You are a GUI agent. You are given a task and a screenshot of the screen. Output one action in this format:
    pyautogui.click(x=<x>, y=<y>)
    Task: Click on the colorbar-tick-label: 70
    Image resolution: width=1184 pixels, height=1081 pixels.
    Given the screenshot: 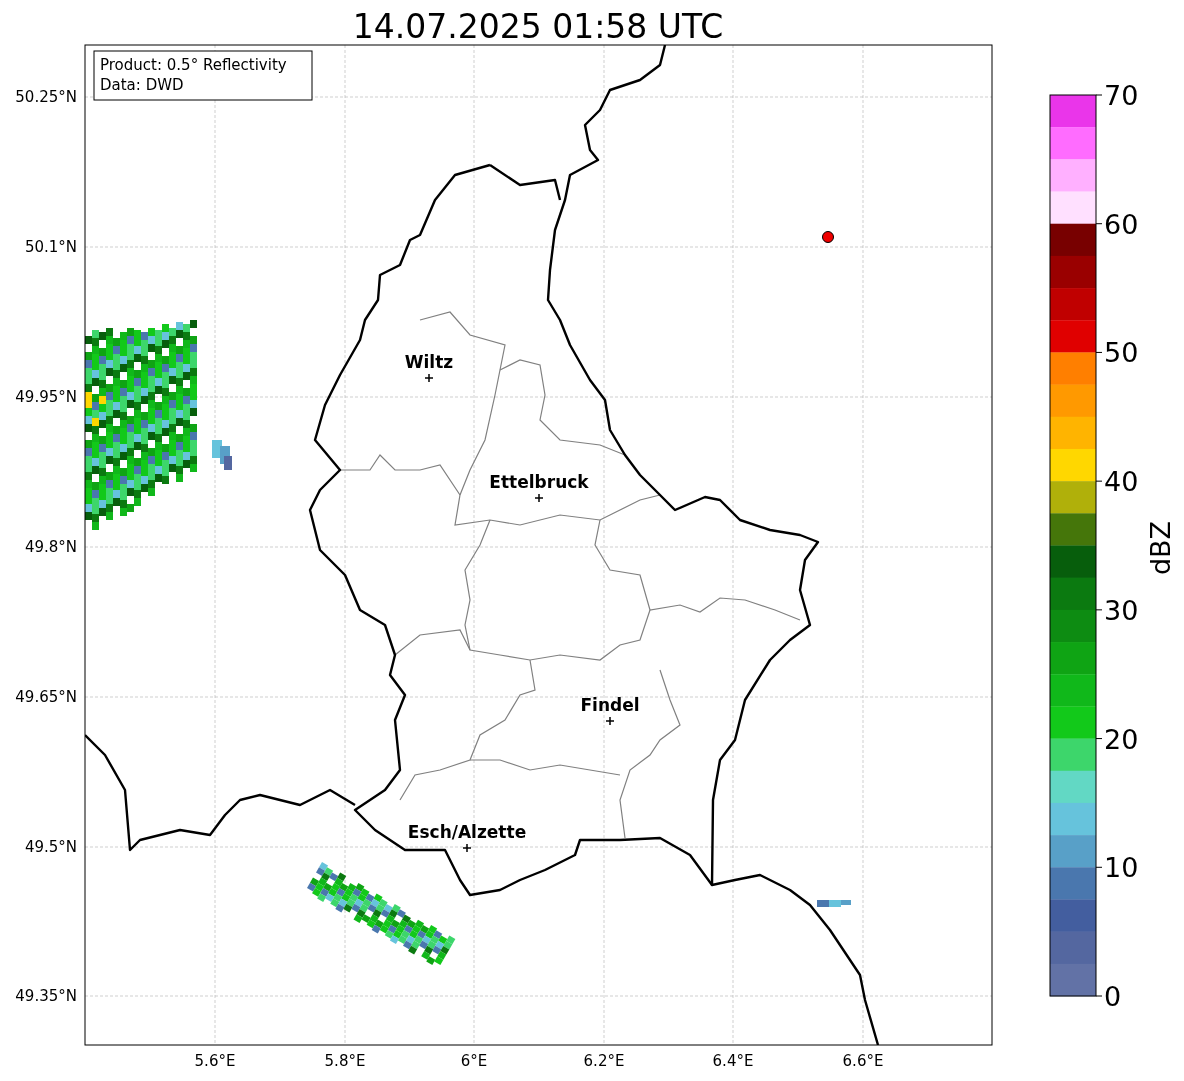 What is the action you would take?
    pyautogui.click(x=1121, y=95)
    